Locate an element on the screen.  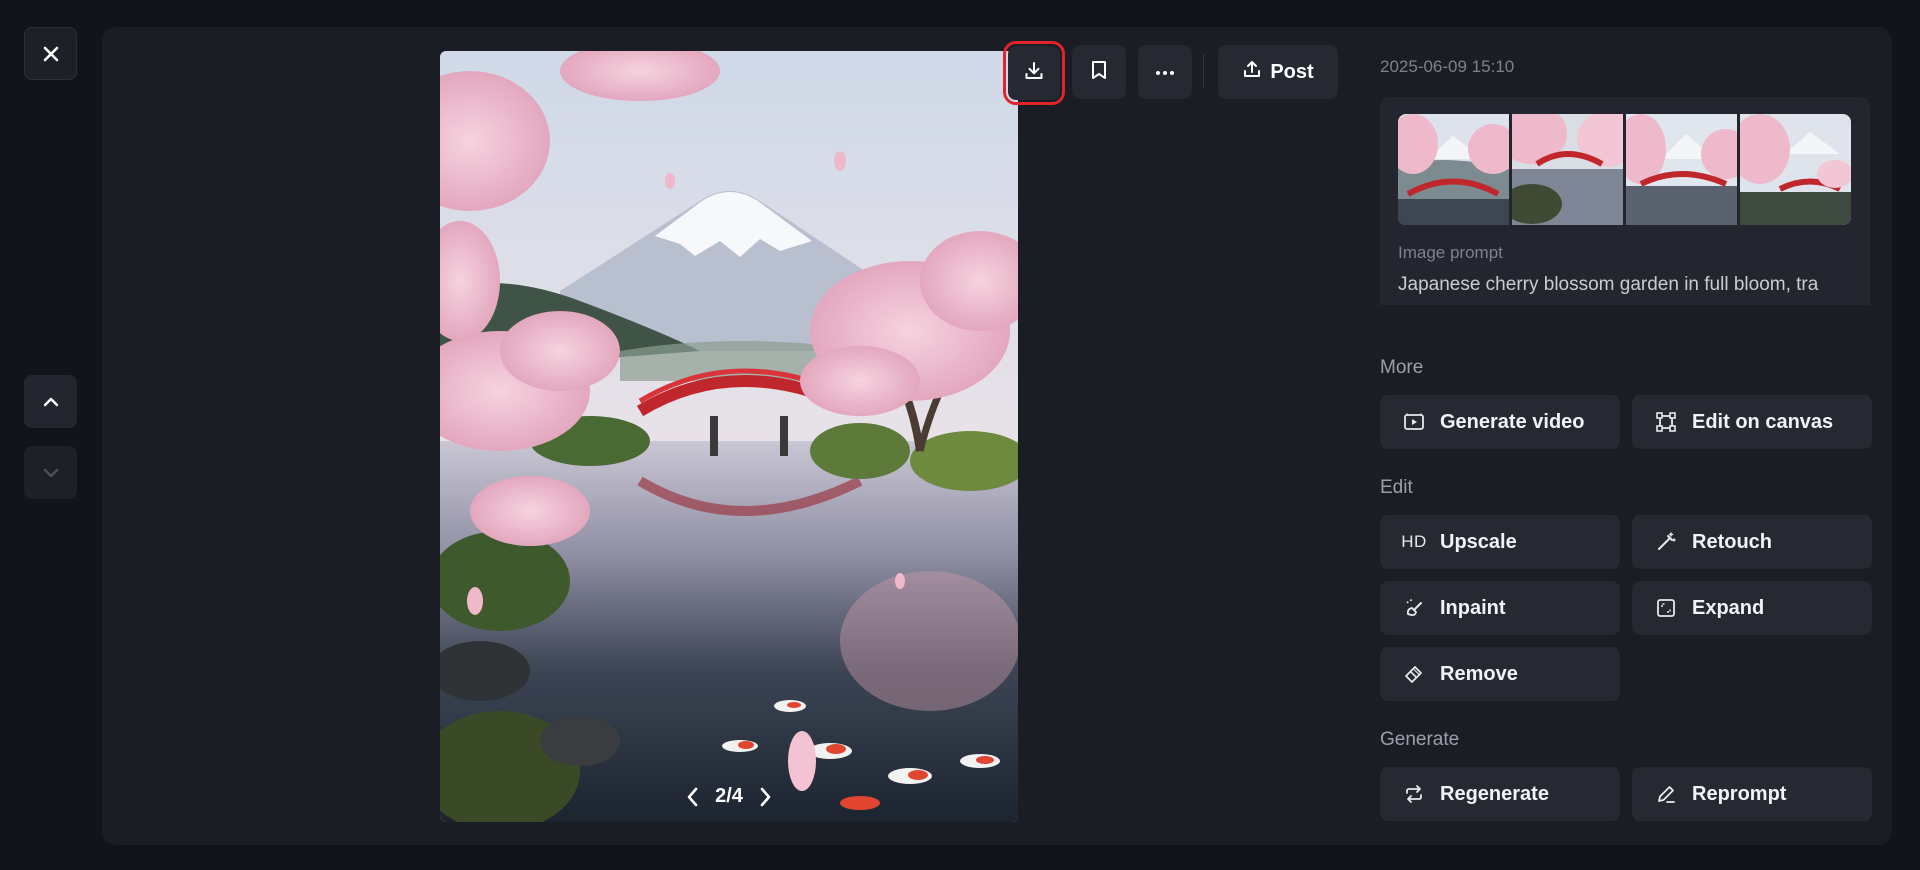
reprompt-button: Reprompt is located at coordinates (1752, 794).